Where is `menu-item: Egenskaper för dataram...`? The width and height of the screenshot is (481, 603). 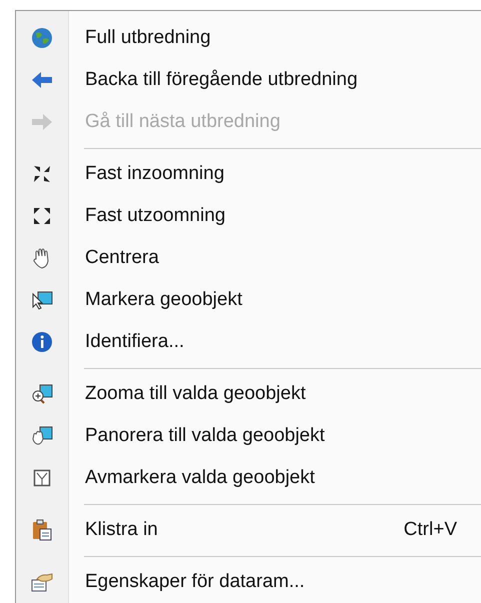 menu-item: Egenskaper för dataram... is located at coordinates (248, 582).